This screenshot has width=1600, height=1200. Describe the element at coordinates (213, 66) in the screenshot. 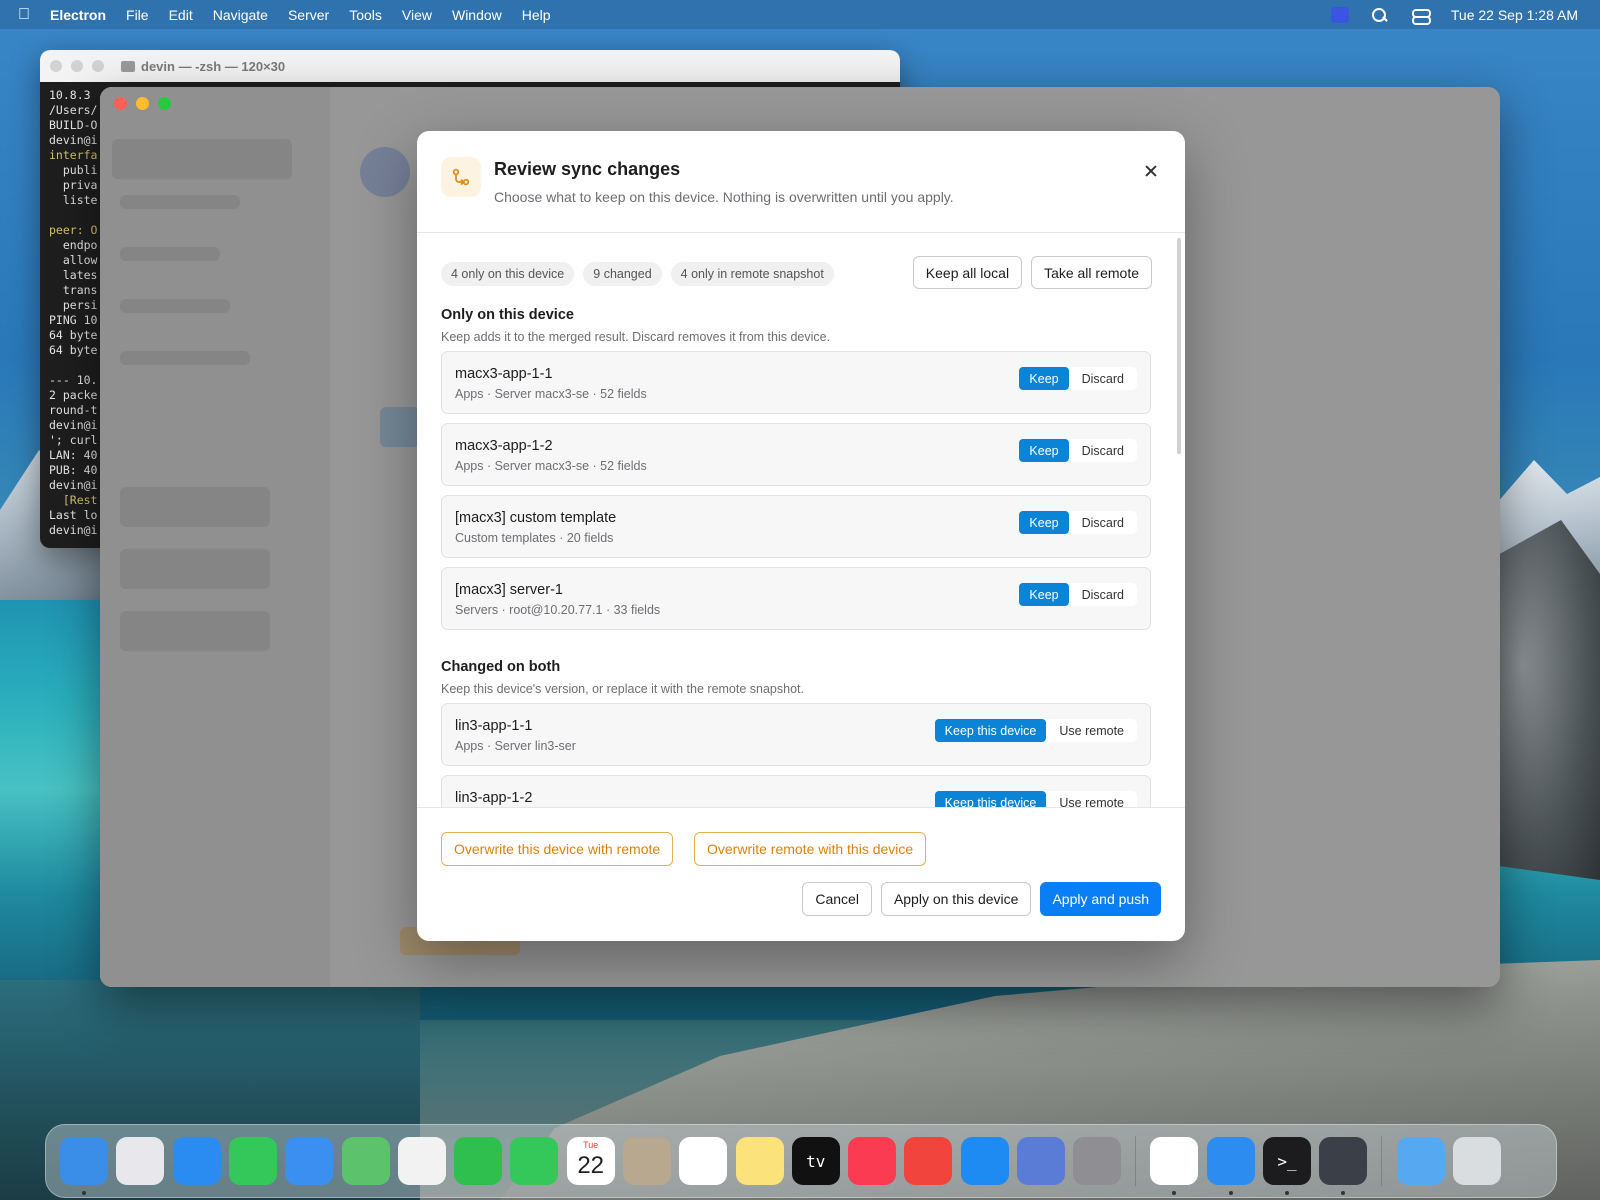

I see `terminal-title-text: devin — -zsh — 120×30` at that location.